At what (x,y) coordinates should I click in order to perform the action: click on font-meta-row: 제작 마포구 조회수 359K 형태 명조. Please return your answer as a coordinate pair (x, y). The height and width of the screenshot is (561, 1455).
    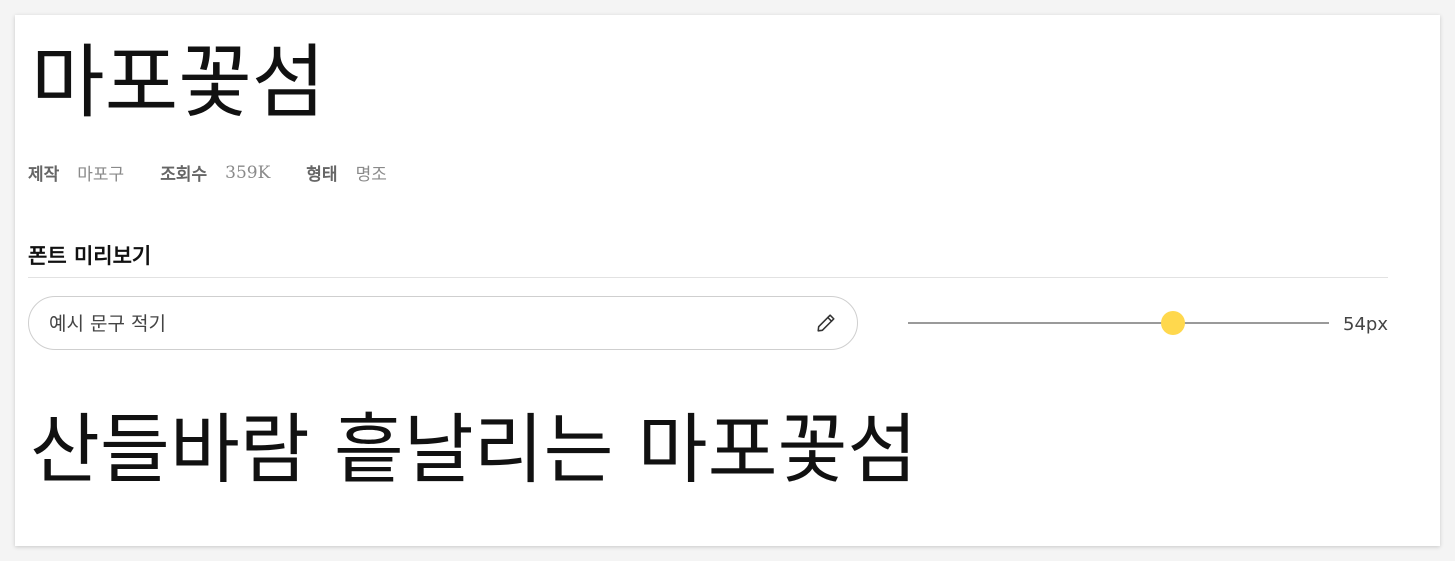
    Looking at the image, I should click on (225, 173).